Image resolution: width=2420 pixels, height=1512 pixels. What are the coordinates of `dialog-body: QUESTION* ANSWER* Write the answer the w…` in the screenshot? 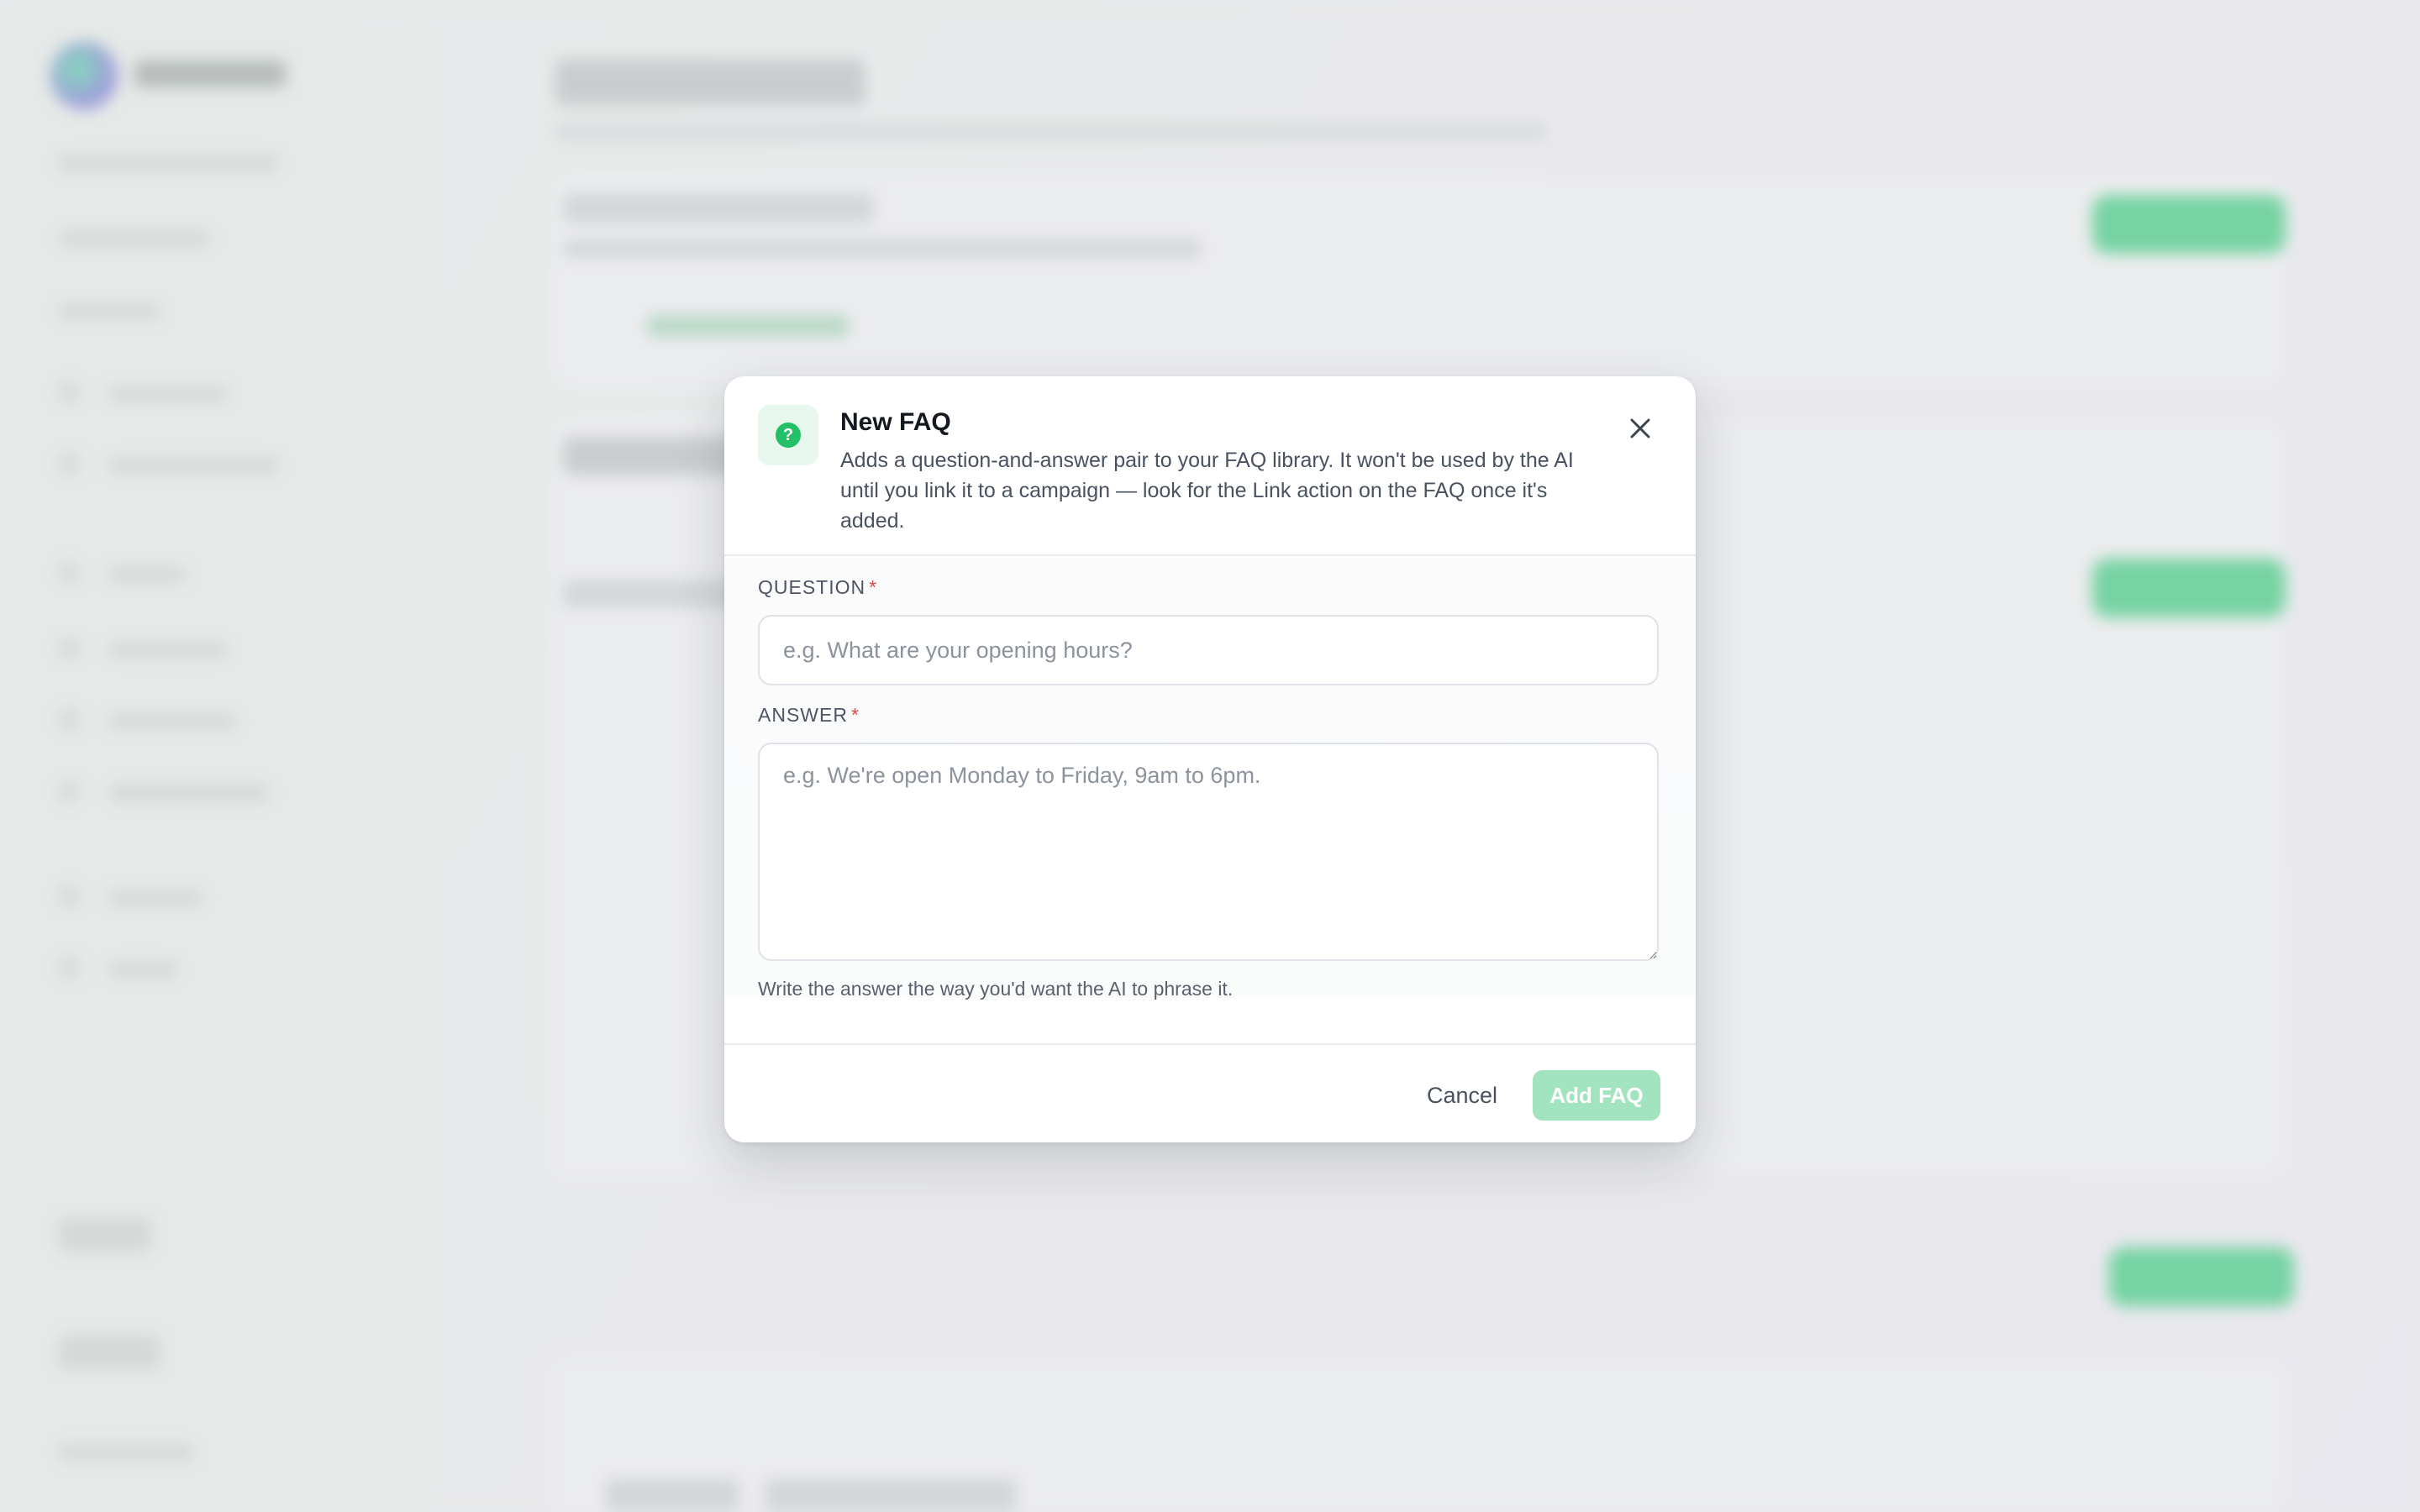 It's located at (1210, 779).